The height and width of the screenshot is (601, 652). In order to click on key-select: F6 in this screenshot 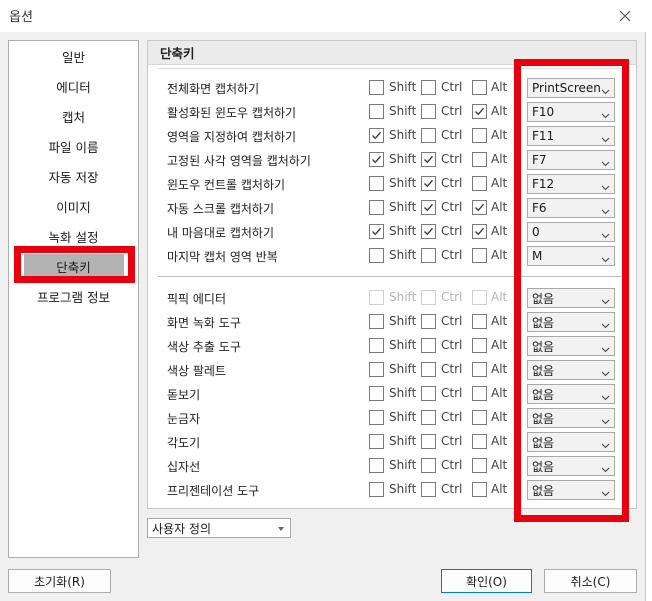, I will do `click(571, 208)`.